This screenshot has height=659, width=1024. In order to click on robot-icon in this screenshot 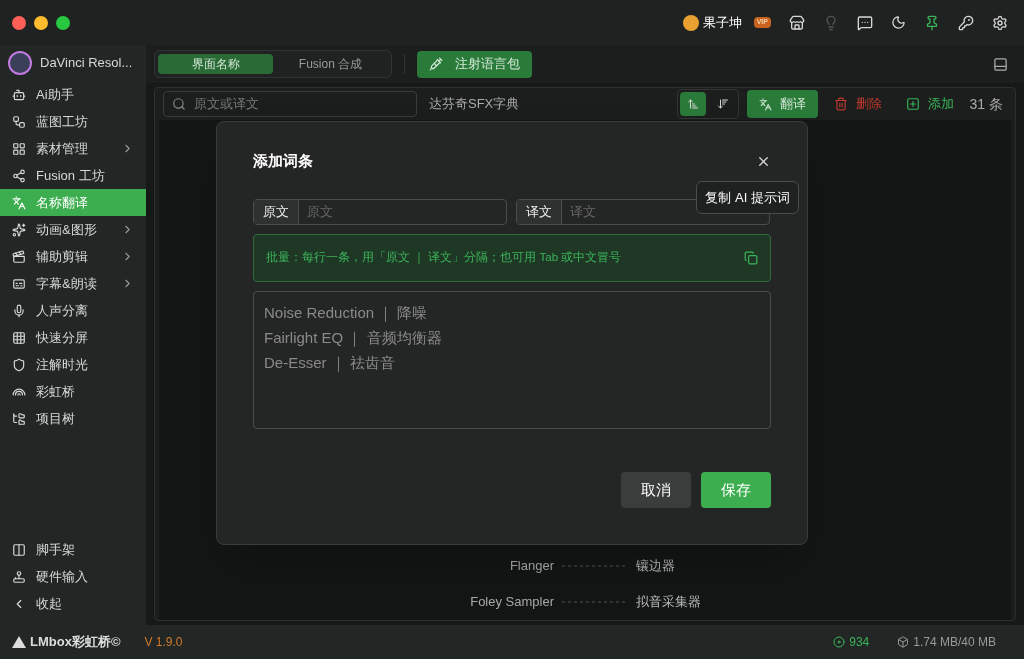, I will do `click(19, 94)`.